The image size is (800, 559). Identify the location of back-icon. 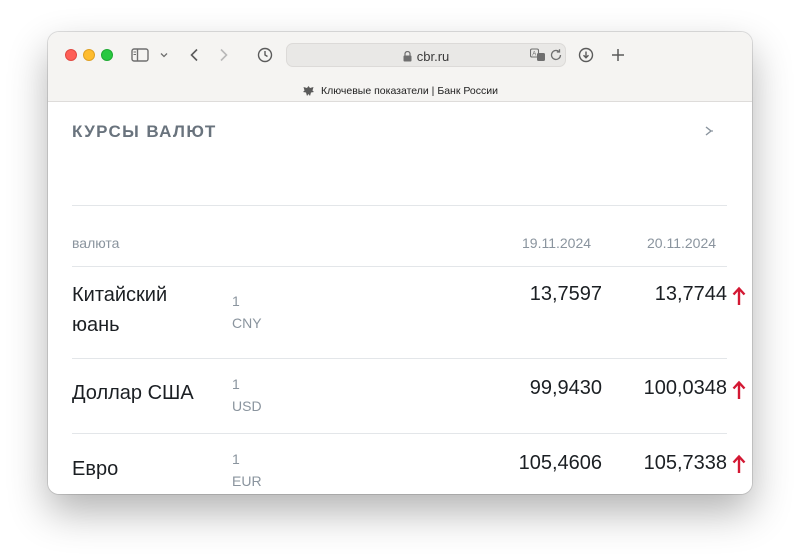
(194, 55).